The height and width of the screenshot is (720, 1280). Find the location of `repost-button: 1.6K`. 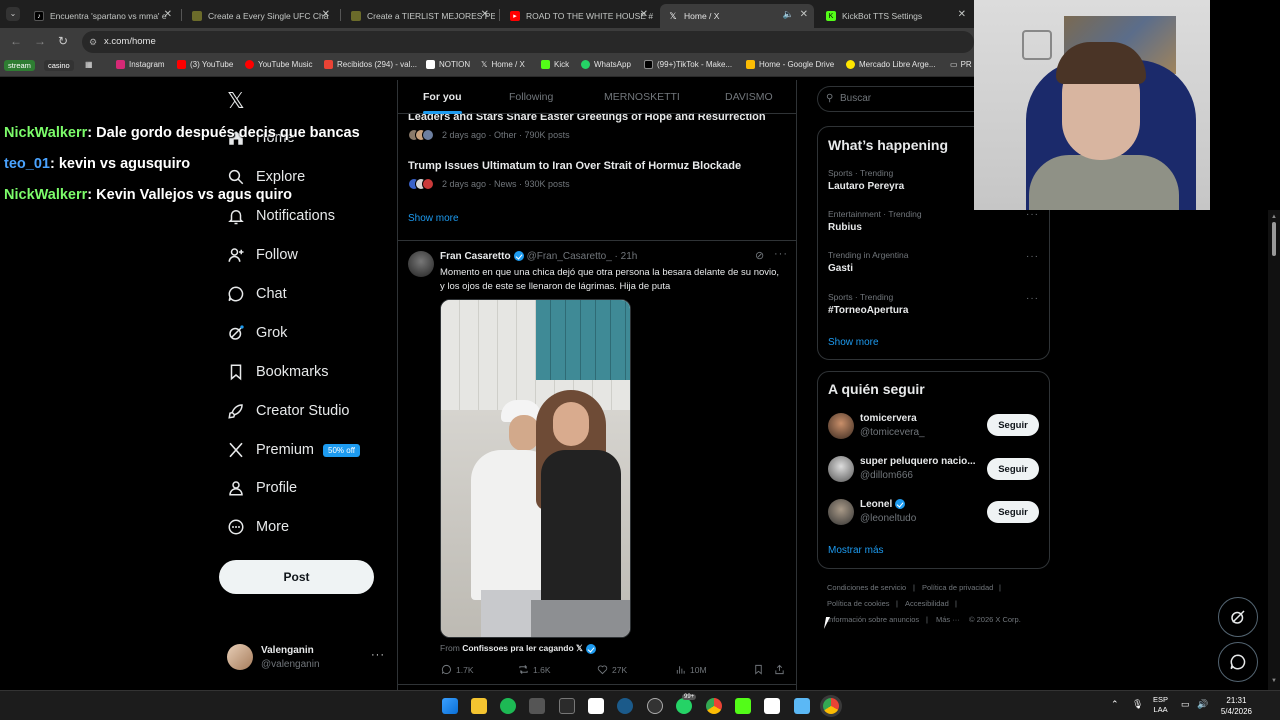

repost-button: 1.6K is located at coordinates (534, 669).